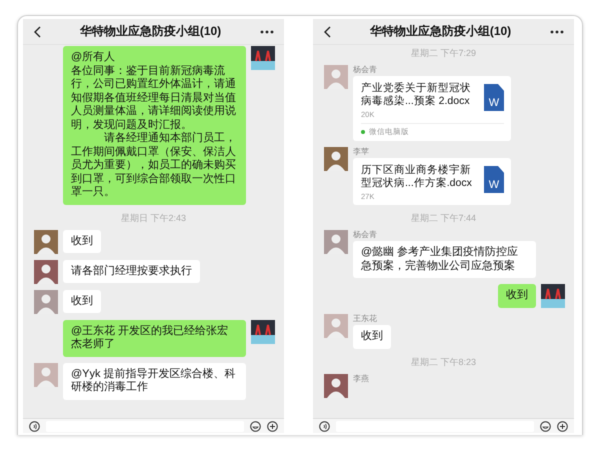 This screenshot has height=449, width=600. Describe the element at coordinates (93, 57) in the screenshot. I see `message-text: @所有人` at that location.